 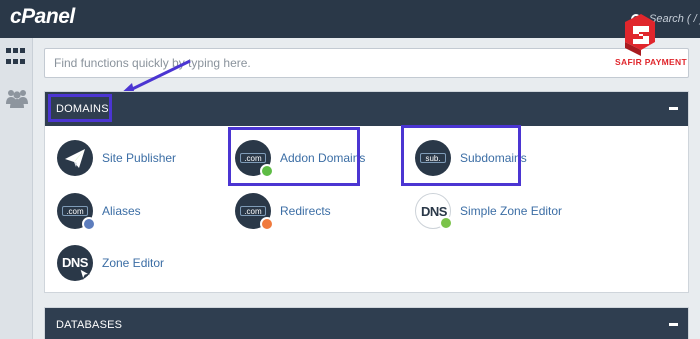 What do you see at coordinates (651, 41) in the screenshot?
I see `safir-payment-logo: SAFIR PAYMENT` at bounding box center [651, 41].